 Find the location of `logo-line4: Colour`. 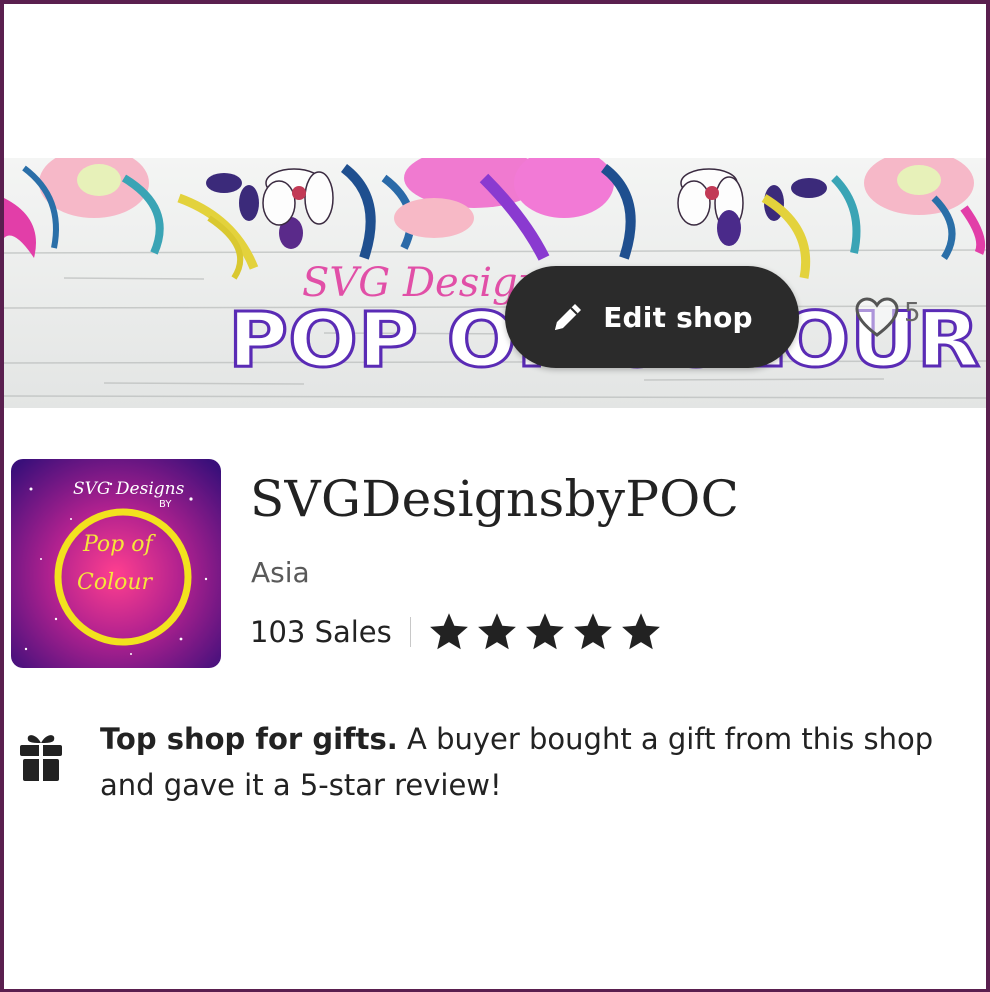

logo-line4: Colour is located at coordinates (115, 582).